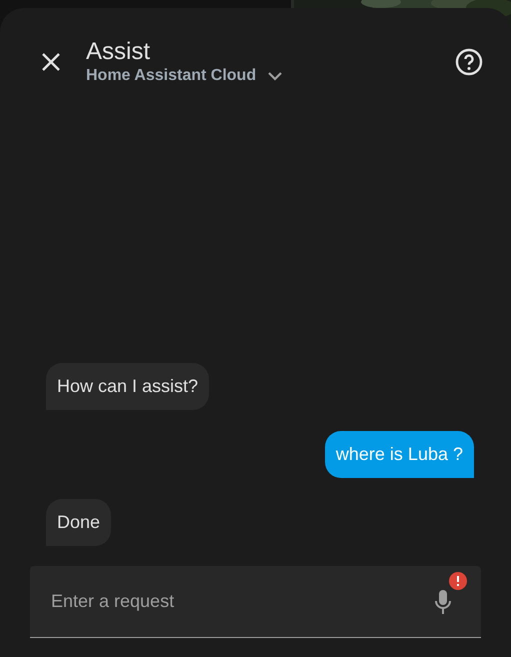 The height and width of the screenshot is (657, 511). I want to click on help-button, so click(469, 62).